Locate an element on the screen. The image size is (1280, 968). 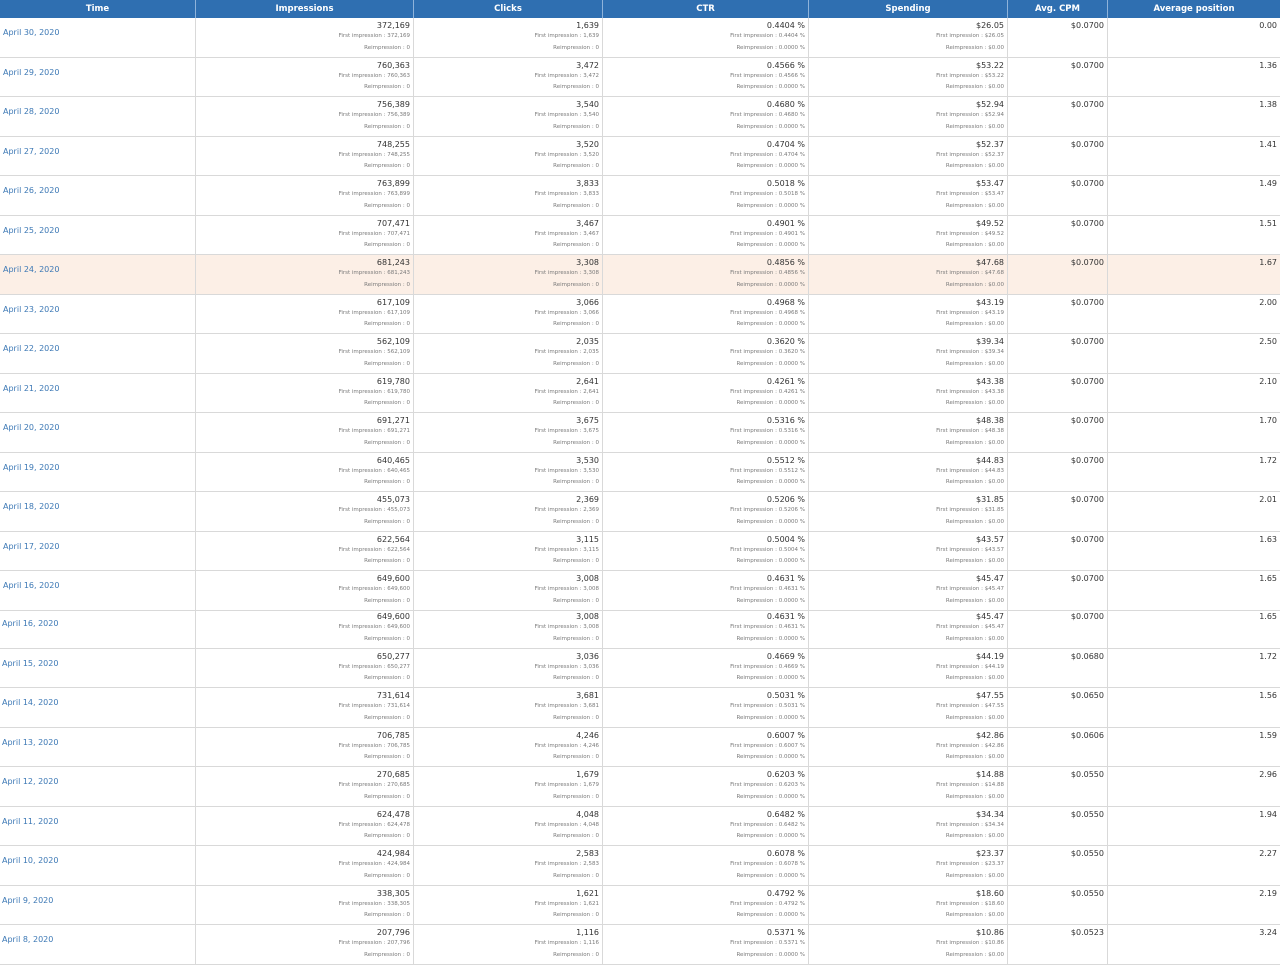
column-header-ctr: CTR is located at coordinates (706, 9).